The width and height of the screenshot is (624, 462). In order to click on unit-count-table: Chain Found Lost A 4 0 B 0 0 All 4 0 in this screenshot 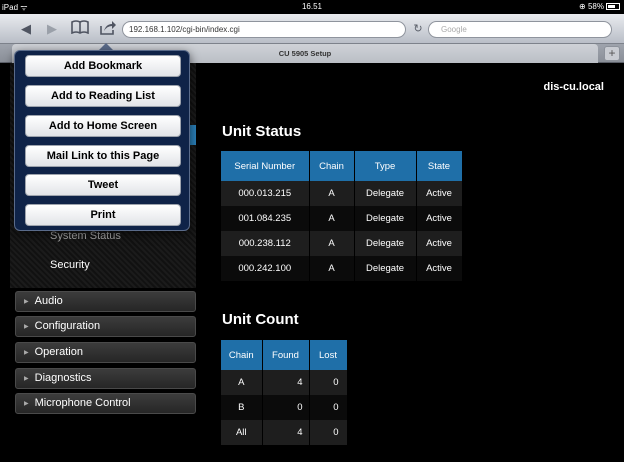, I will do `click(284, 392)`.